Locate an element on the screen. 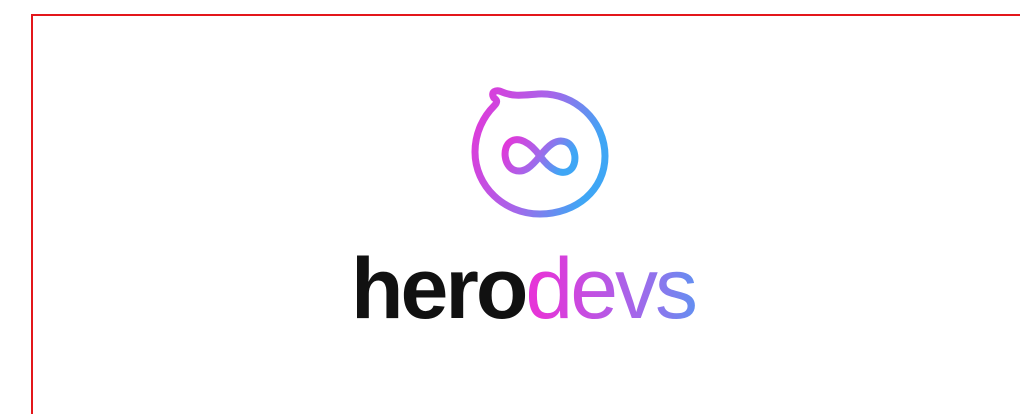 This screenshot has height=414, width=1020. infinity-loop is located at coordinates (540, 156).